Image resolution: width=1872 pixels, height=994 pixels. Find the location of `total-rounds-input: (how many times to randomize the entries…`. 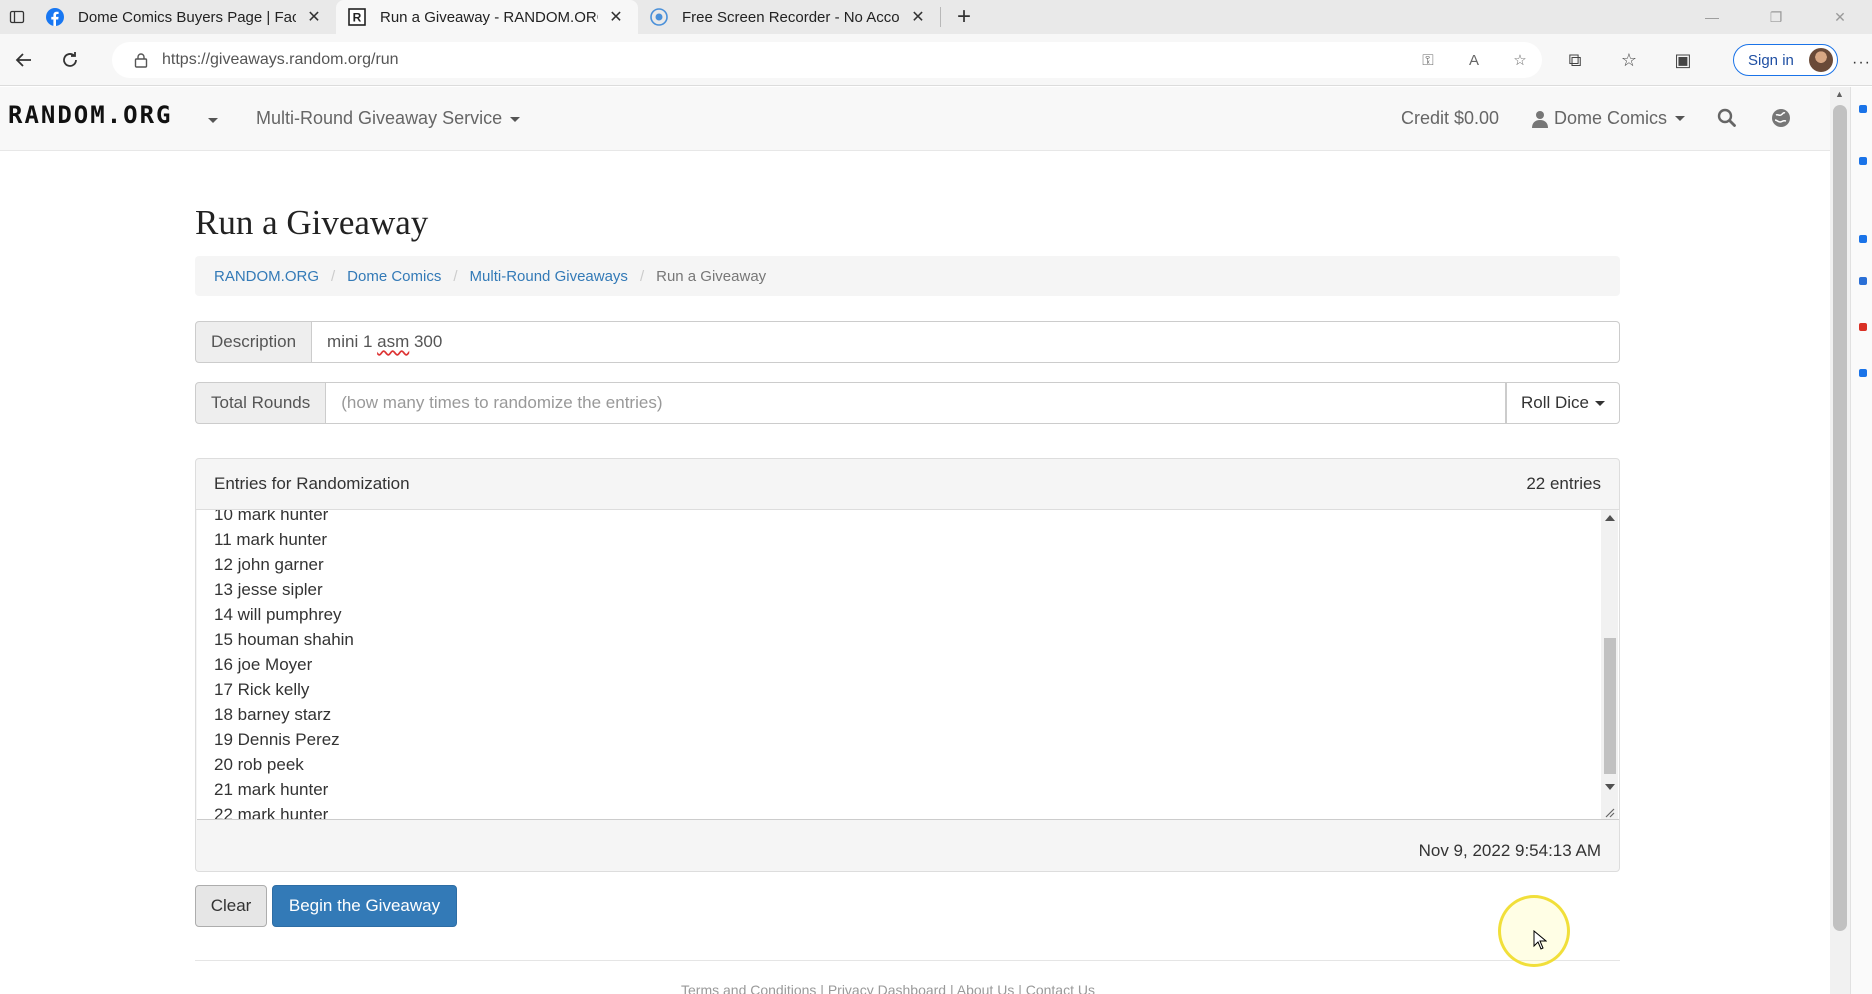

total-rounds-input: (how many times to randomize the entries… is located at coordinates (916, 403).